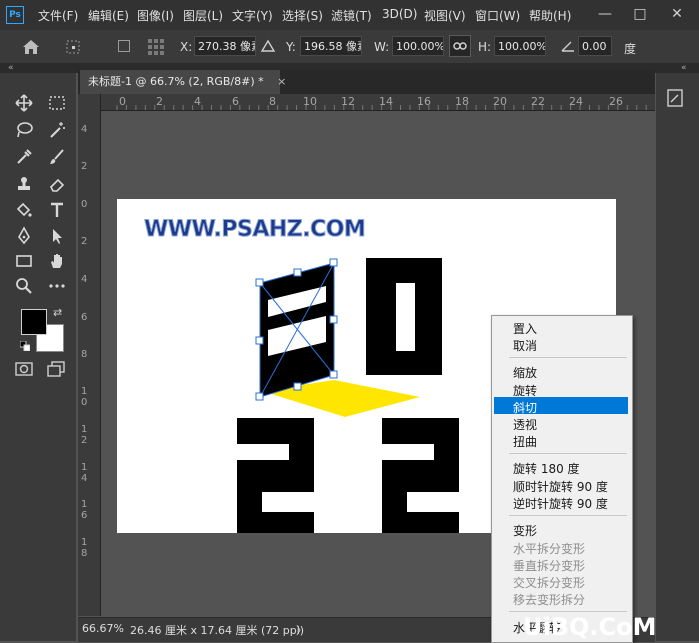  I want to click on tab-close-icon: ×, so click(281, 81).